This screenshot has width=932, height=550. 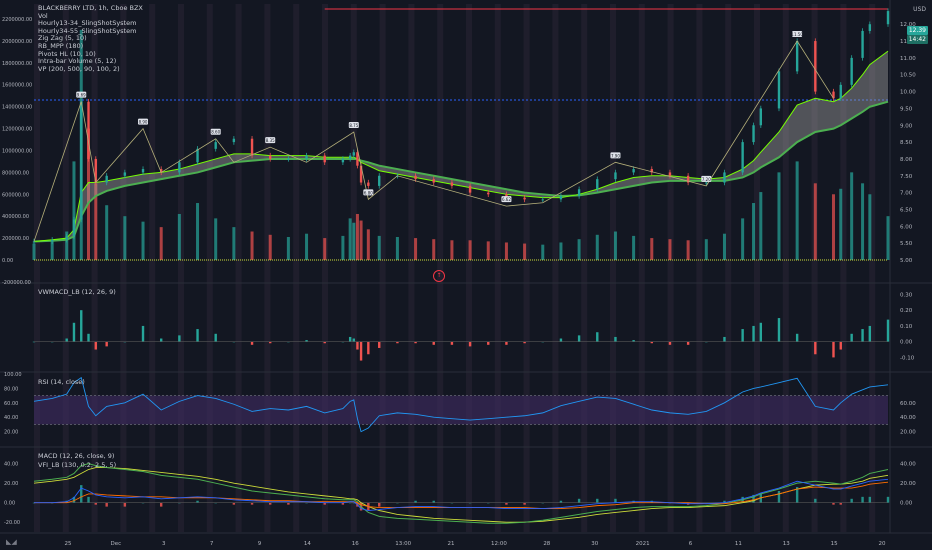 I want to click on time-axis-tick: 20, so click(x=882, y=544).